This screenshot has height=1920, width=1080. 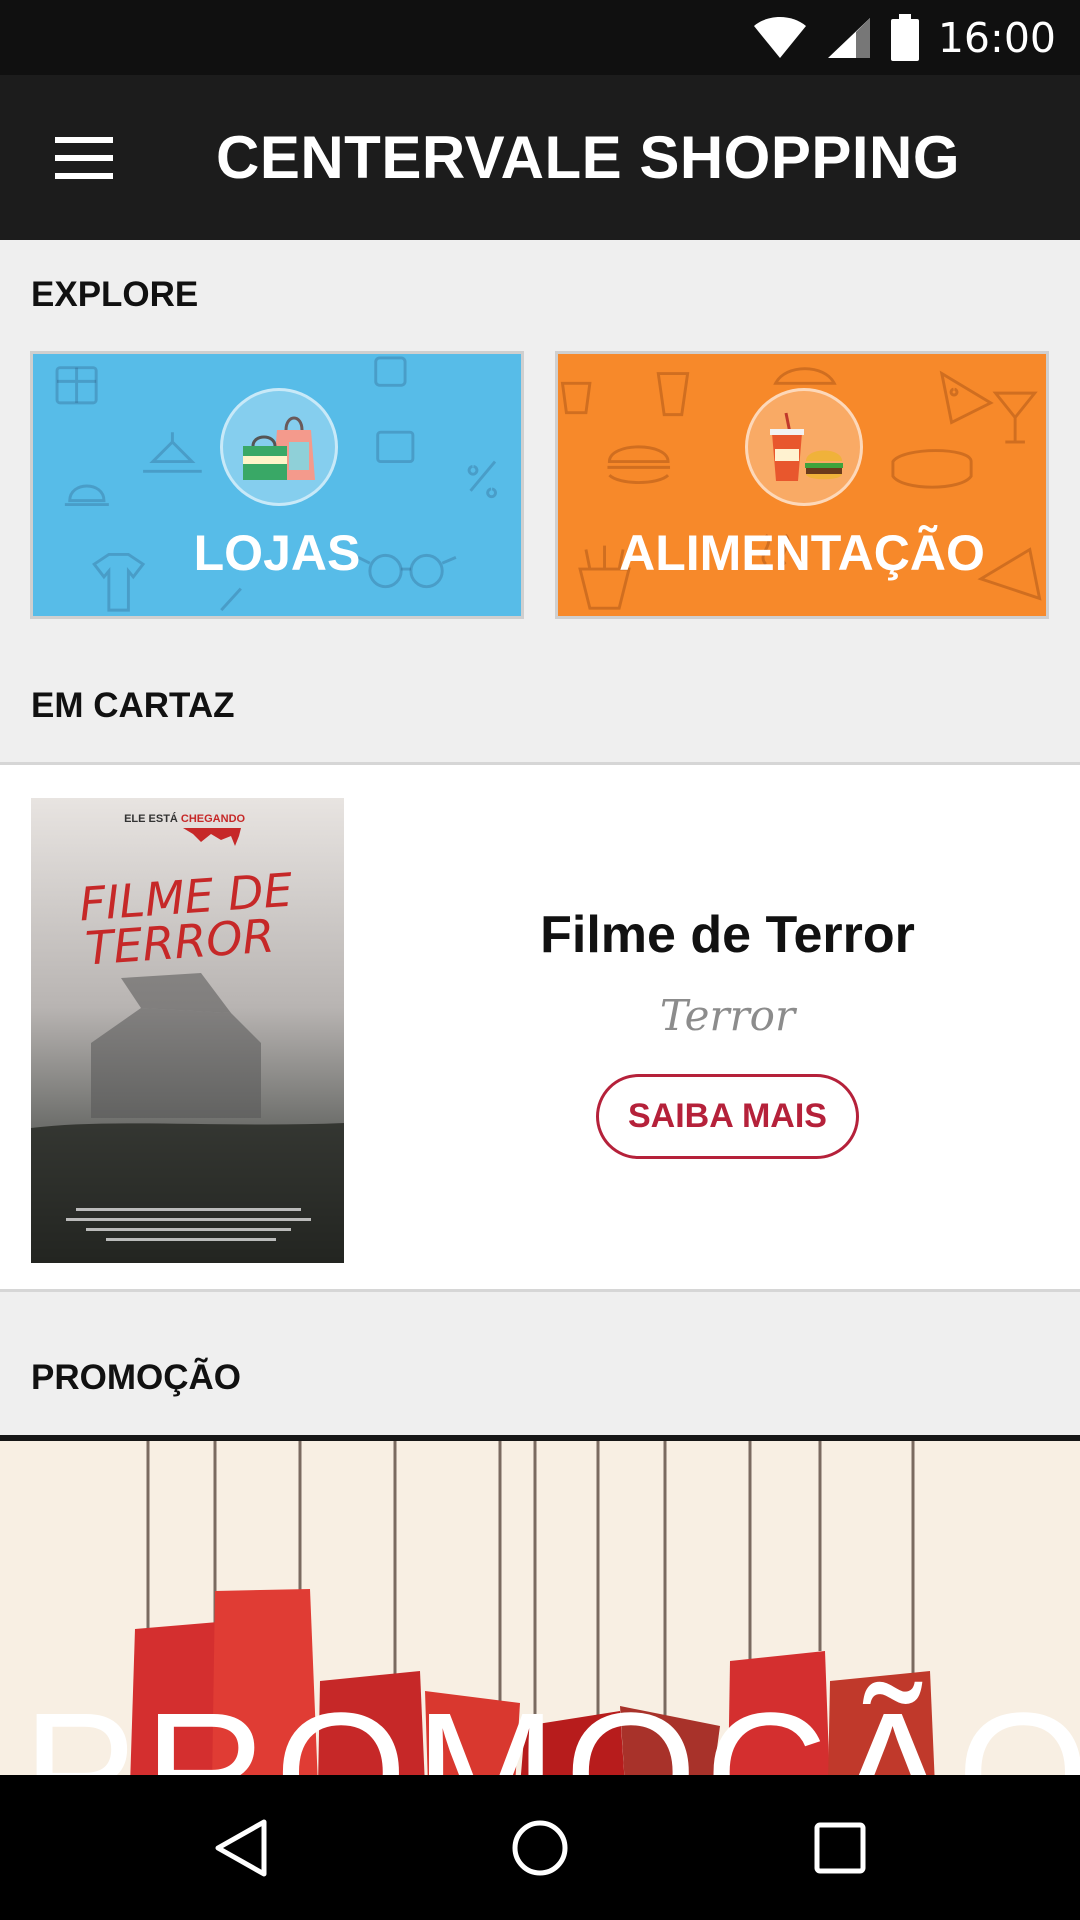 I want to click on movie-title: Filme de Terror, so click(x=727, y=935).